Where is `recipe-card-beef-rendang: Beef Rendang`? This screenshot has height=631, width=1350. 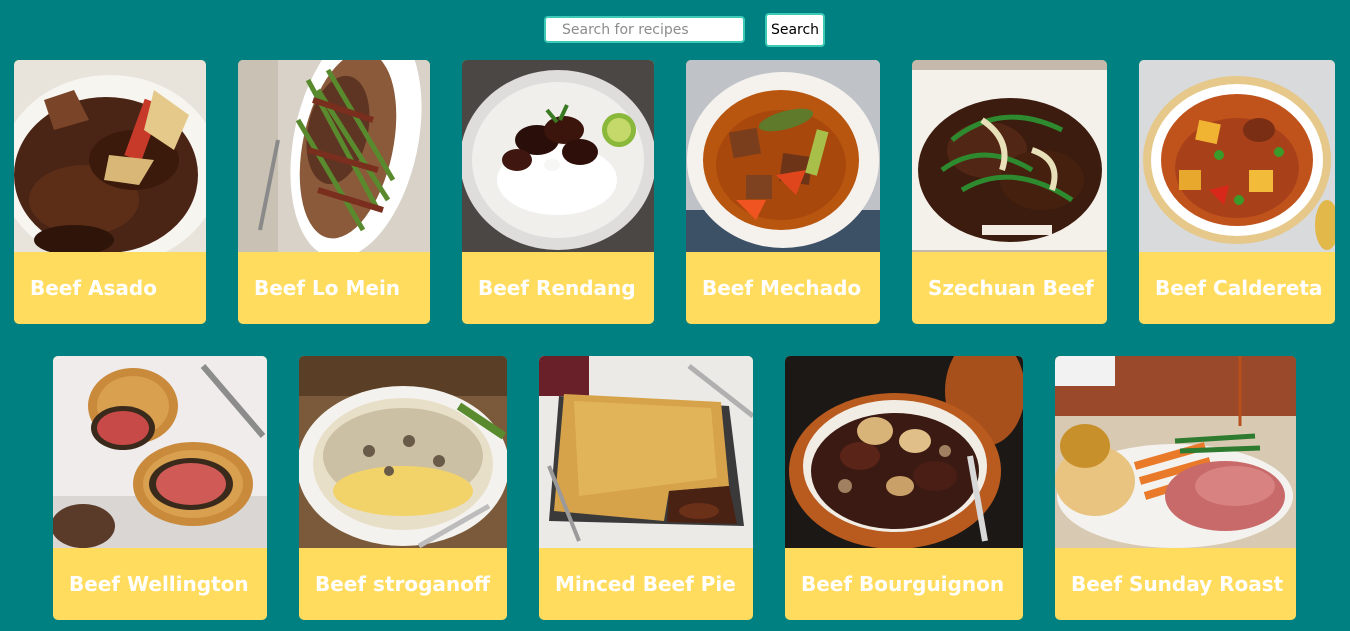 recipe-card-beef-rendang: Beef Rendang is located at coordinates (558, 192).